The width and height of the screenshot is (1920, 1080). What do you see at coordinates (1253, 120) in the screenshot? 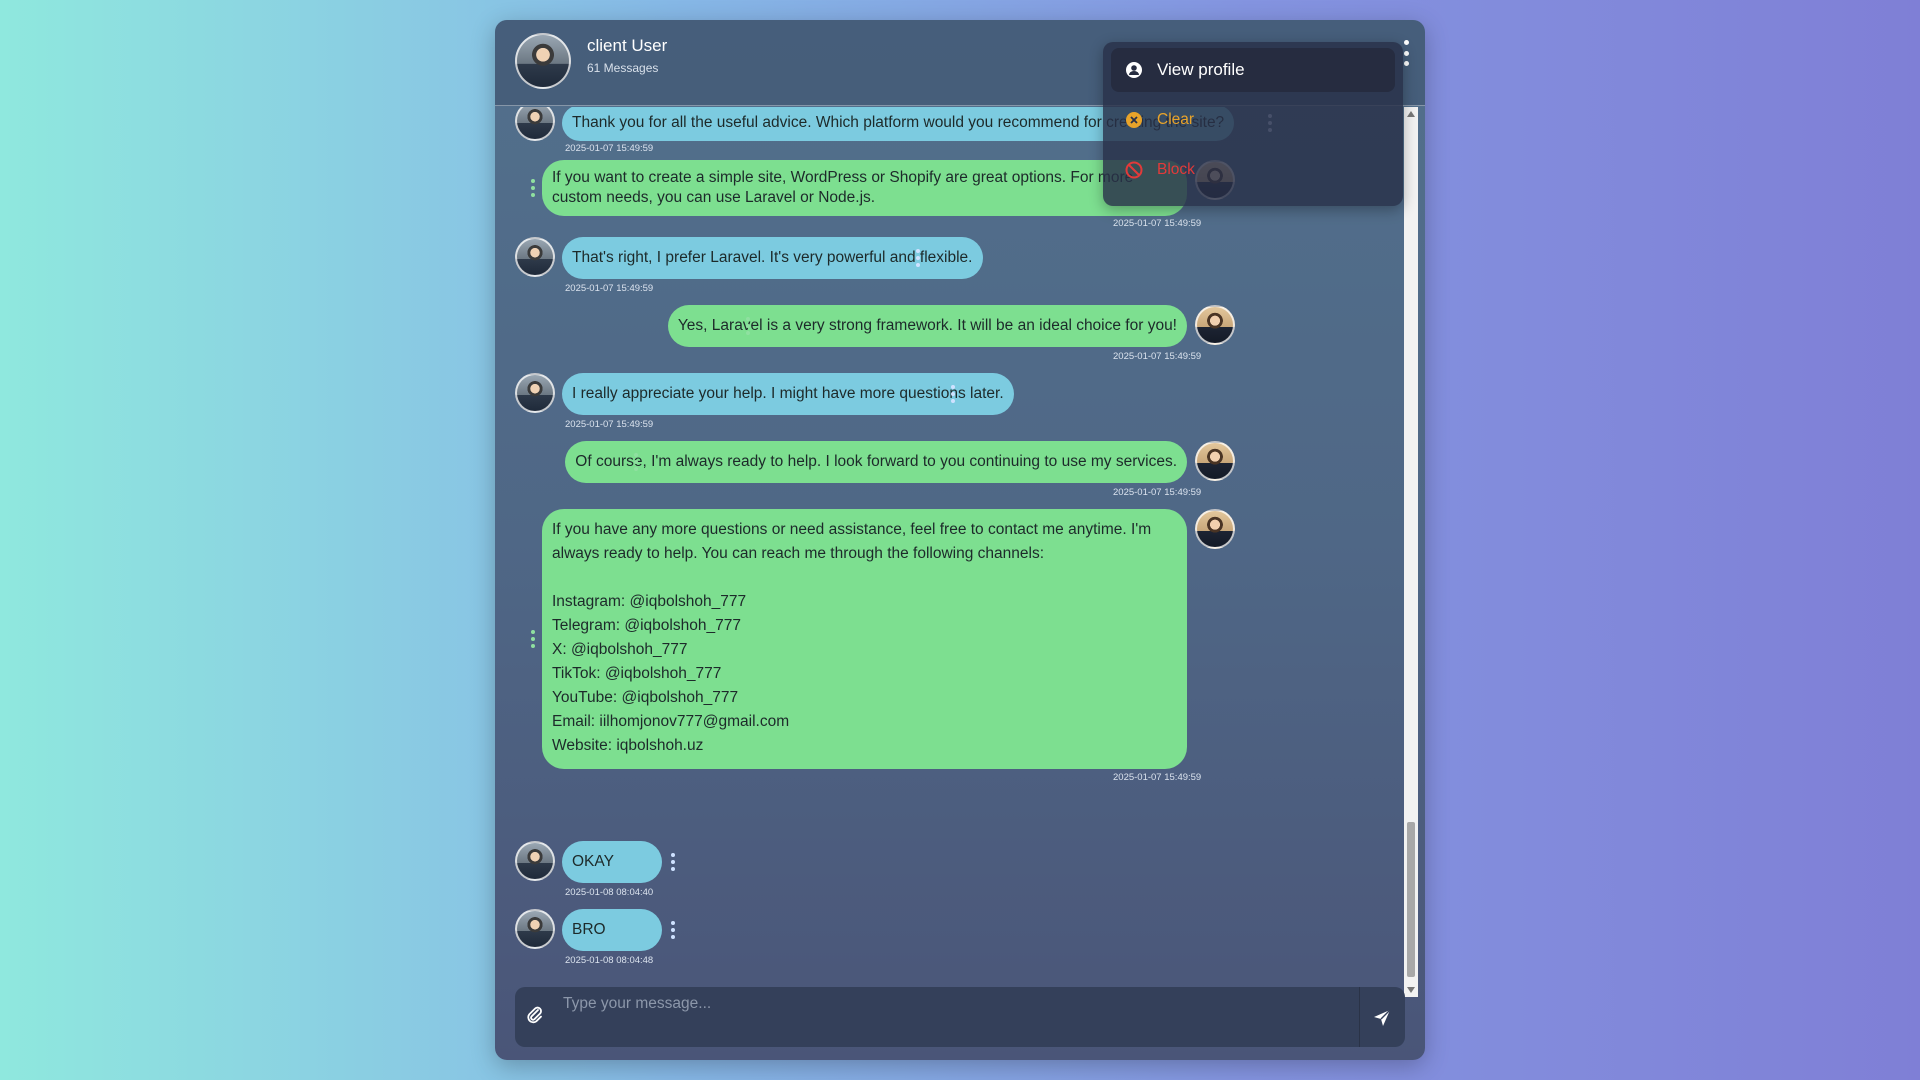
I see `menu-item-clear: Clear` at bounding box center [1253, 120].